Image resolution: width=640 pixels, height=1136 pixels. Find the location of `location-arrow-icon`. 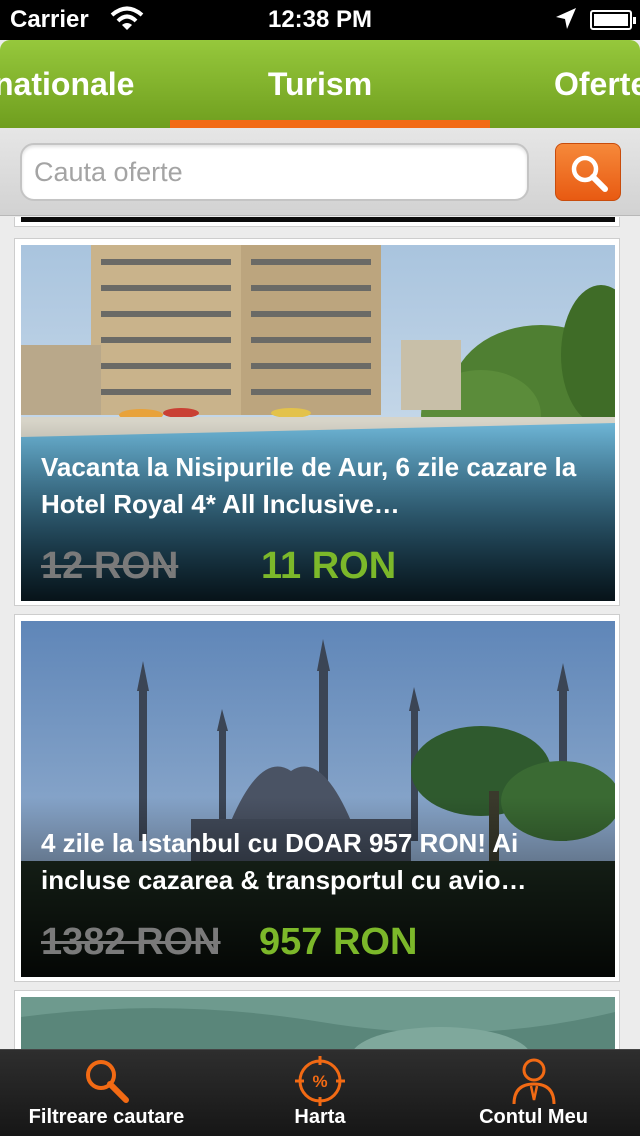

location-arrow-icon is located at coordinates (566, 22).